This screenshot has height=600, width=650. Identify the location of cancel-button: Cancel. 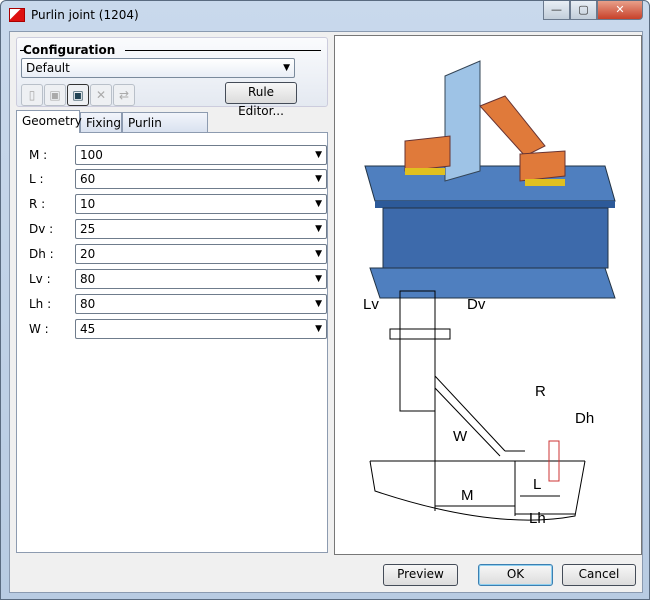
(599, 575).